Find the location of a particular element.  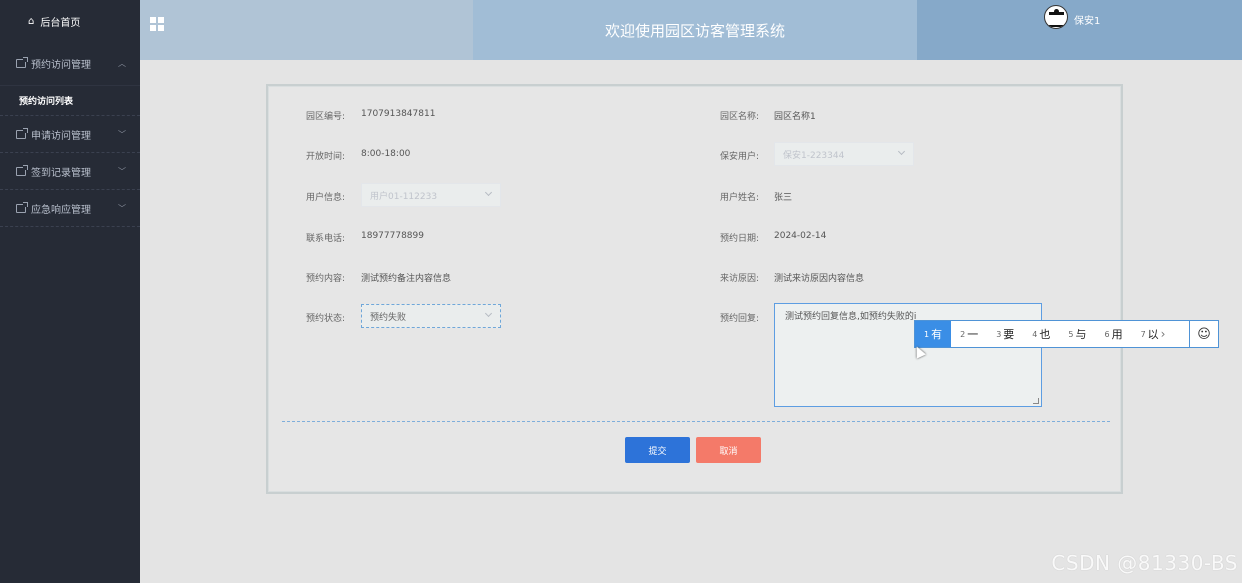

phone-label: 联系电话: is located at coordinates (325, 239).